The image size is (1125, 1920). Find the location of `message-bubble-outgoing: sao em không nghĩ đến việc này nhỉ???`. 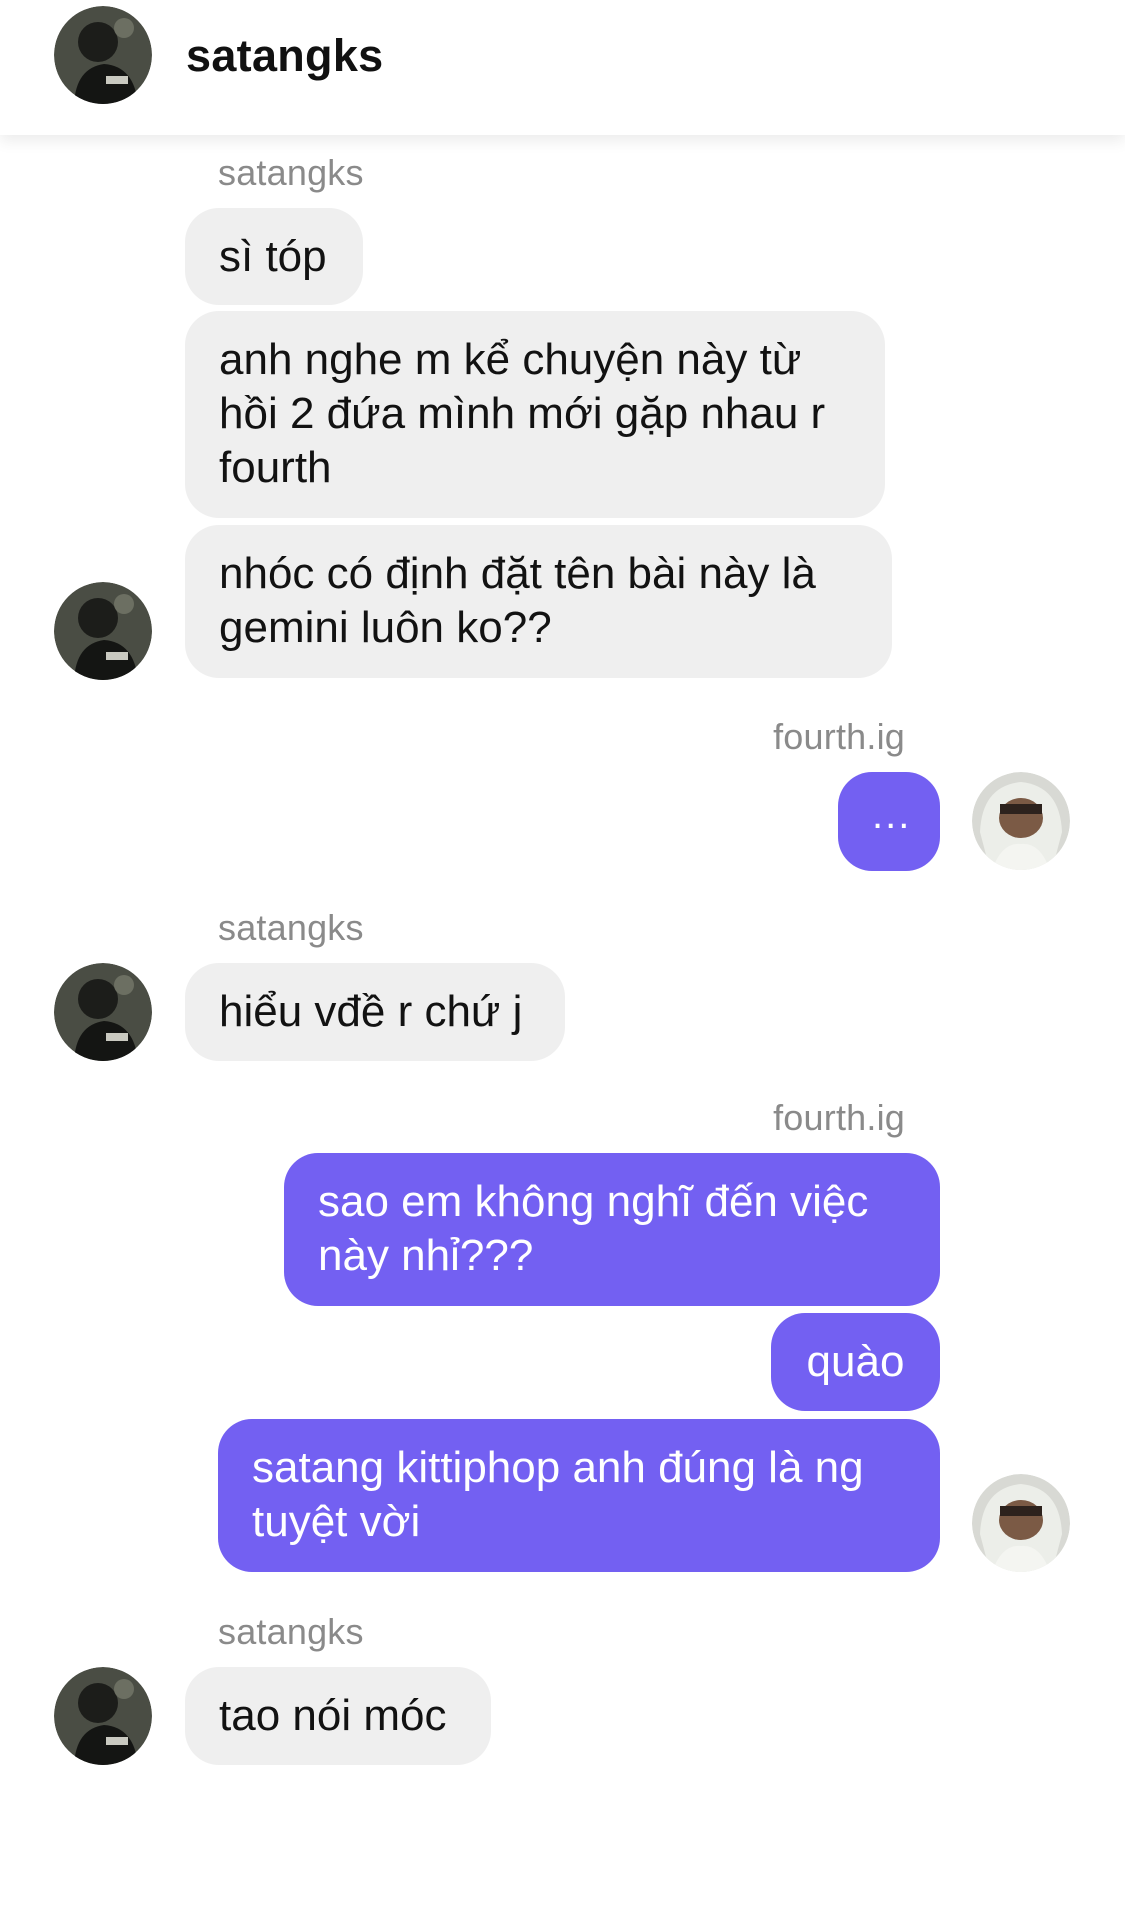

message-bubble-outgoing: sao em không nghĩ đến việc này nhỉ??? is located at coordinates (612, 1229).